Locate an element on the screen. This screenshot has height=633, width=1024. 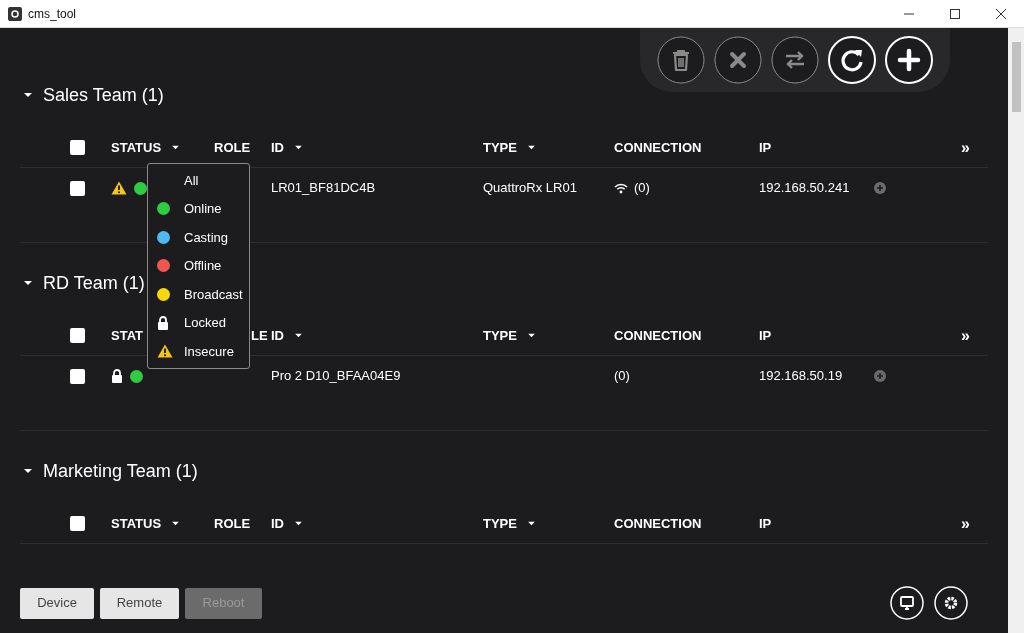
menu-item: Casting is located at coordinates (206, 237).